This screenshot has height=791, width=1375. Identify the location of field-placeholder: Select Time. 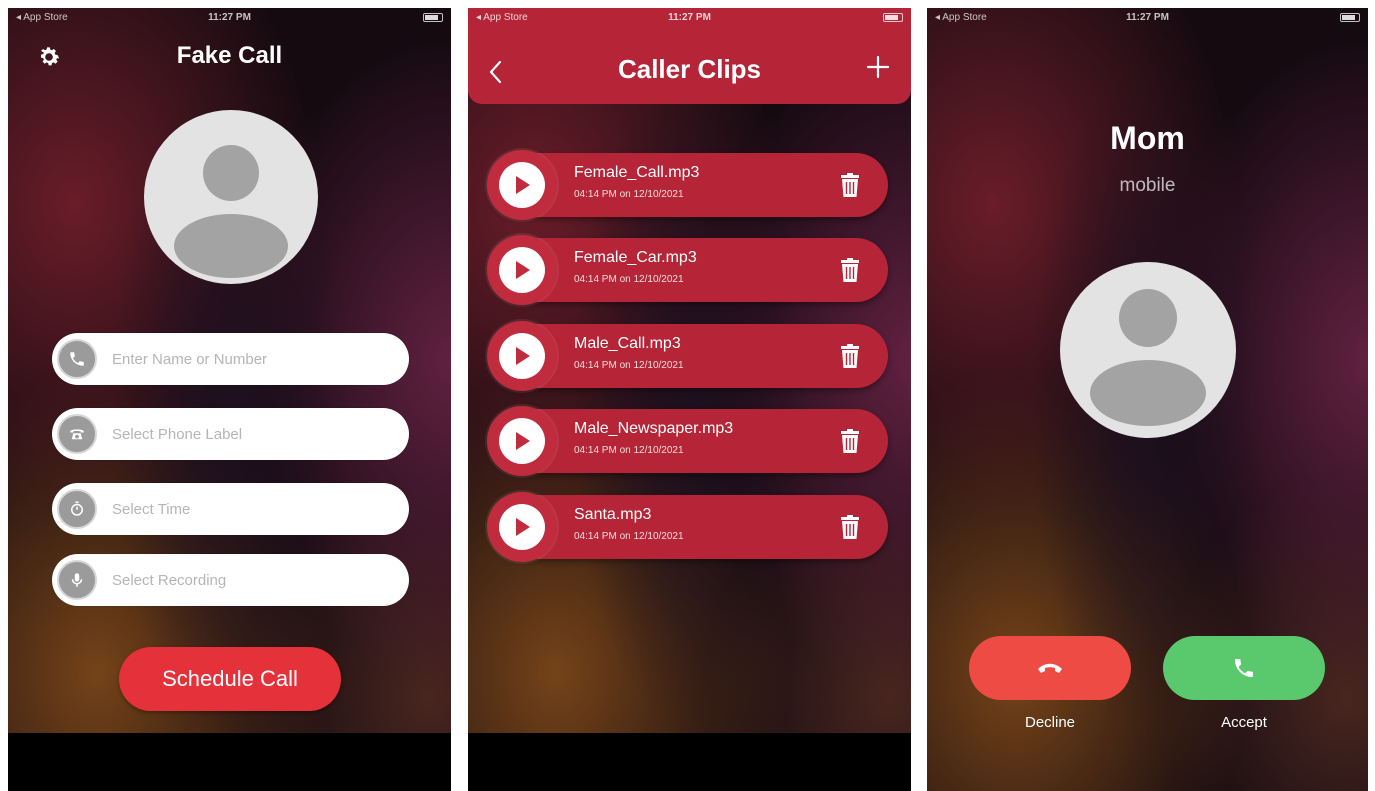
(151, 509).